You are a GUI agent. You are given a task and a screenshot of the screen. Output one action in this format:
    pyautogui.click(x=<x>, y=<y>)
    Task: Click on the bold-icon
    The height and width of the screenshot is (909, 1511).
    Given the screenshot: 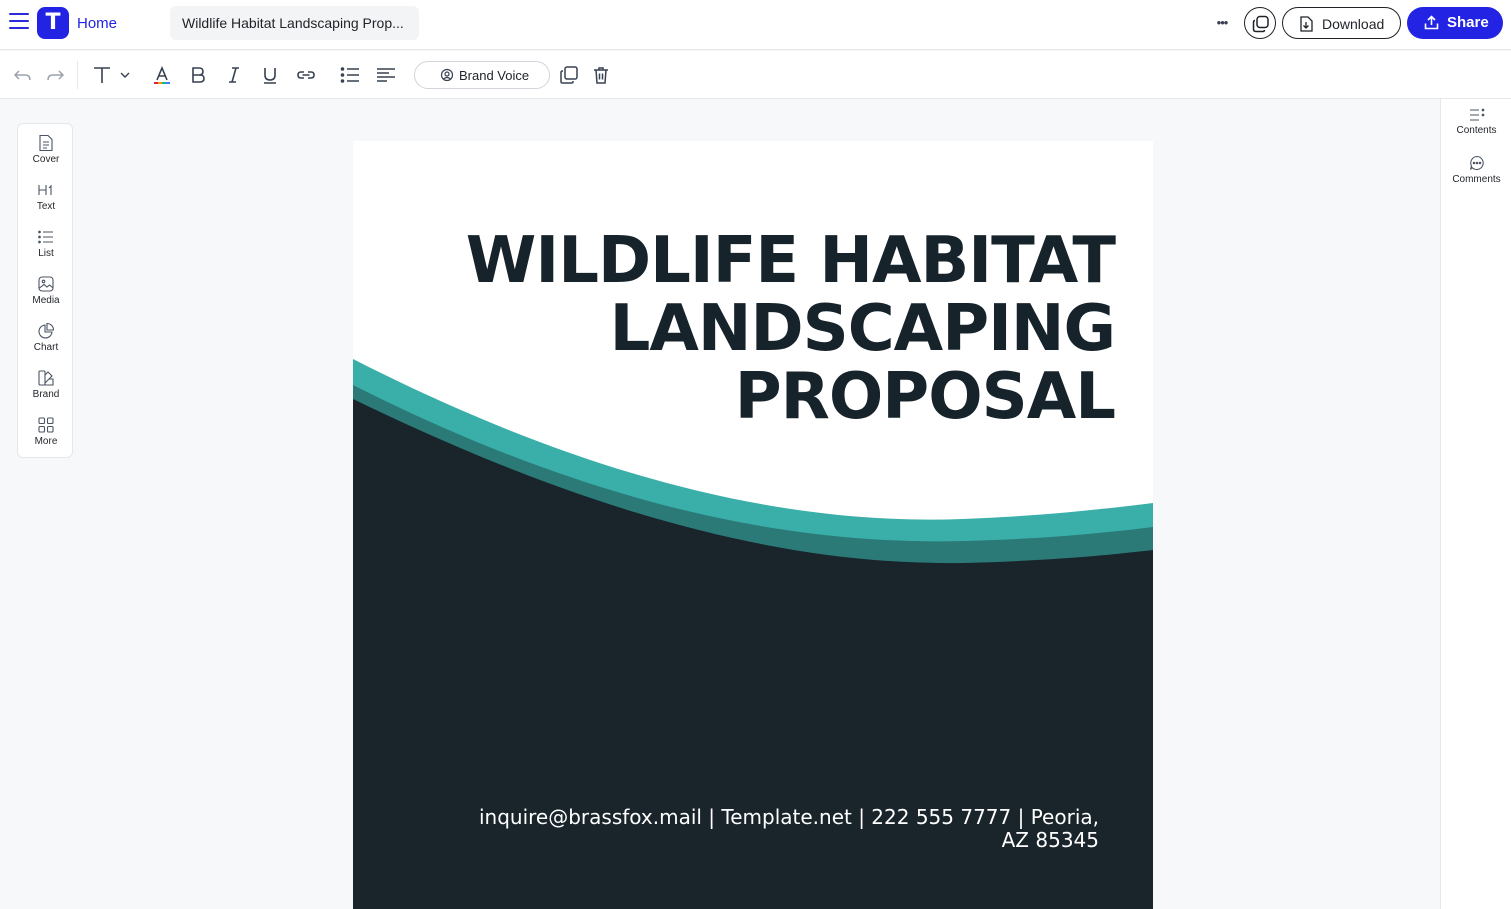 What is the action you would take?
    pyautogui.click(x=198, y=75)
    